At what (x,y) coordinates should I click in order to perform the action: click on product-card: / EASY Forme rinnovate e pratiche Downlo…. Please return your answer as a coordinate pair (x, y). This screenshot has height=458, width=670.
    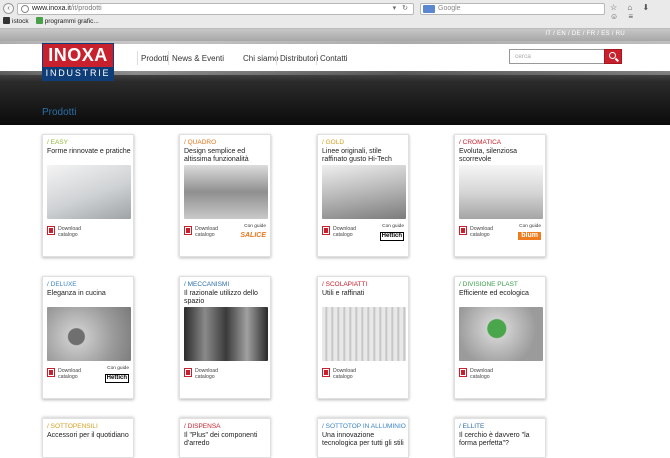
    Looking at the image, I should click on (88, 195).